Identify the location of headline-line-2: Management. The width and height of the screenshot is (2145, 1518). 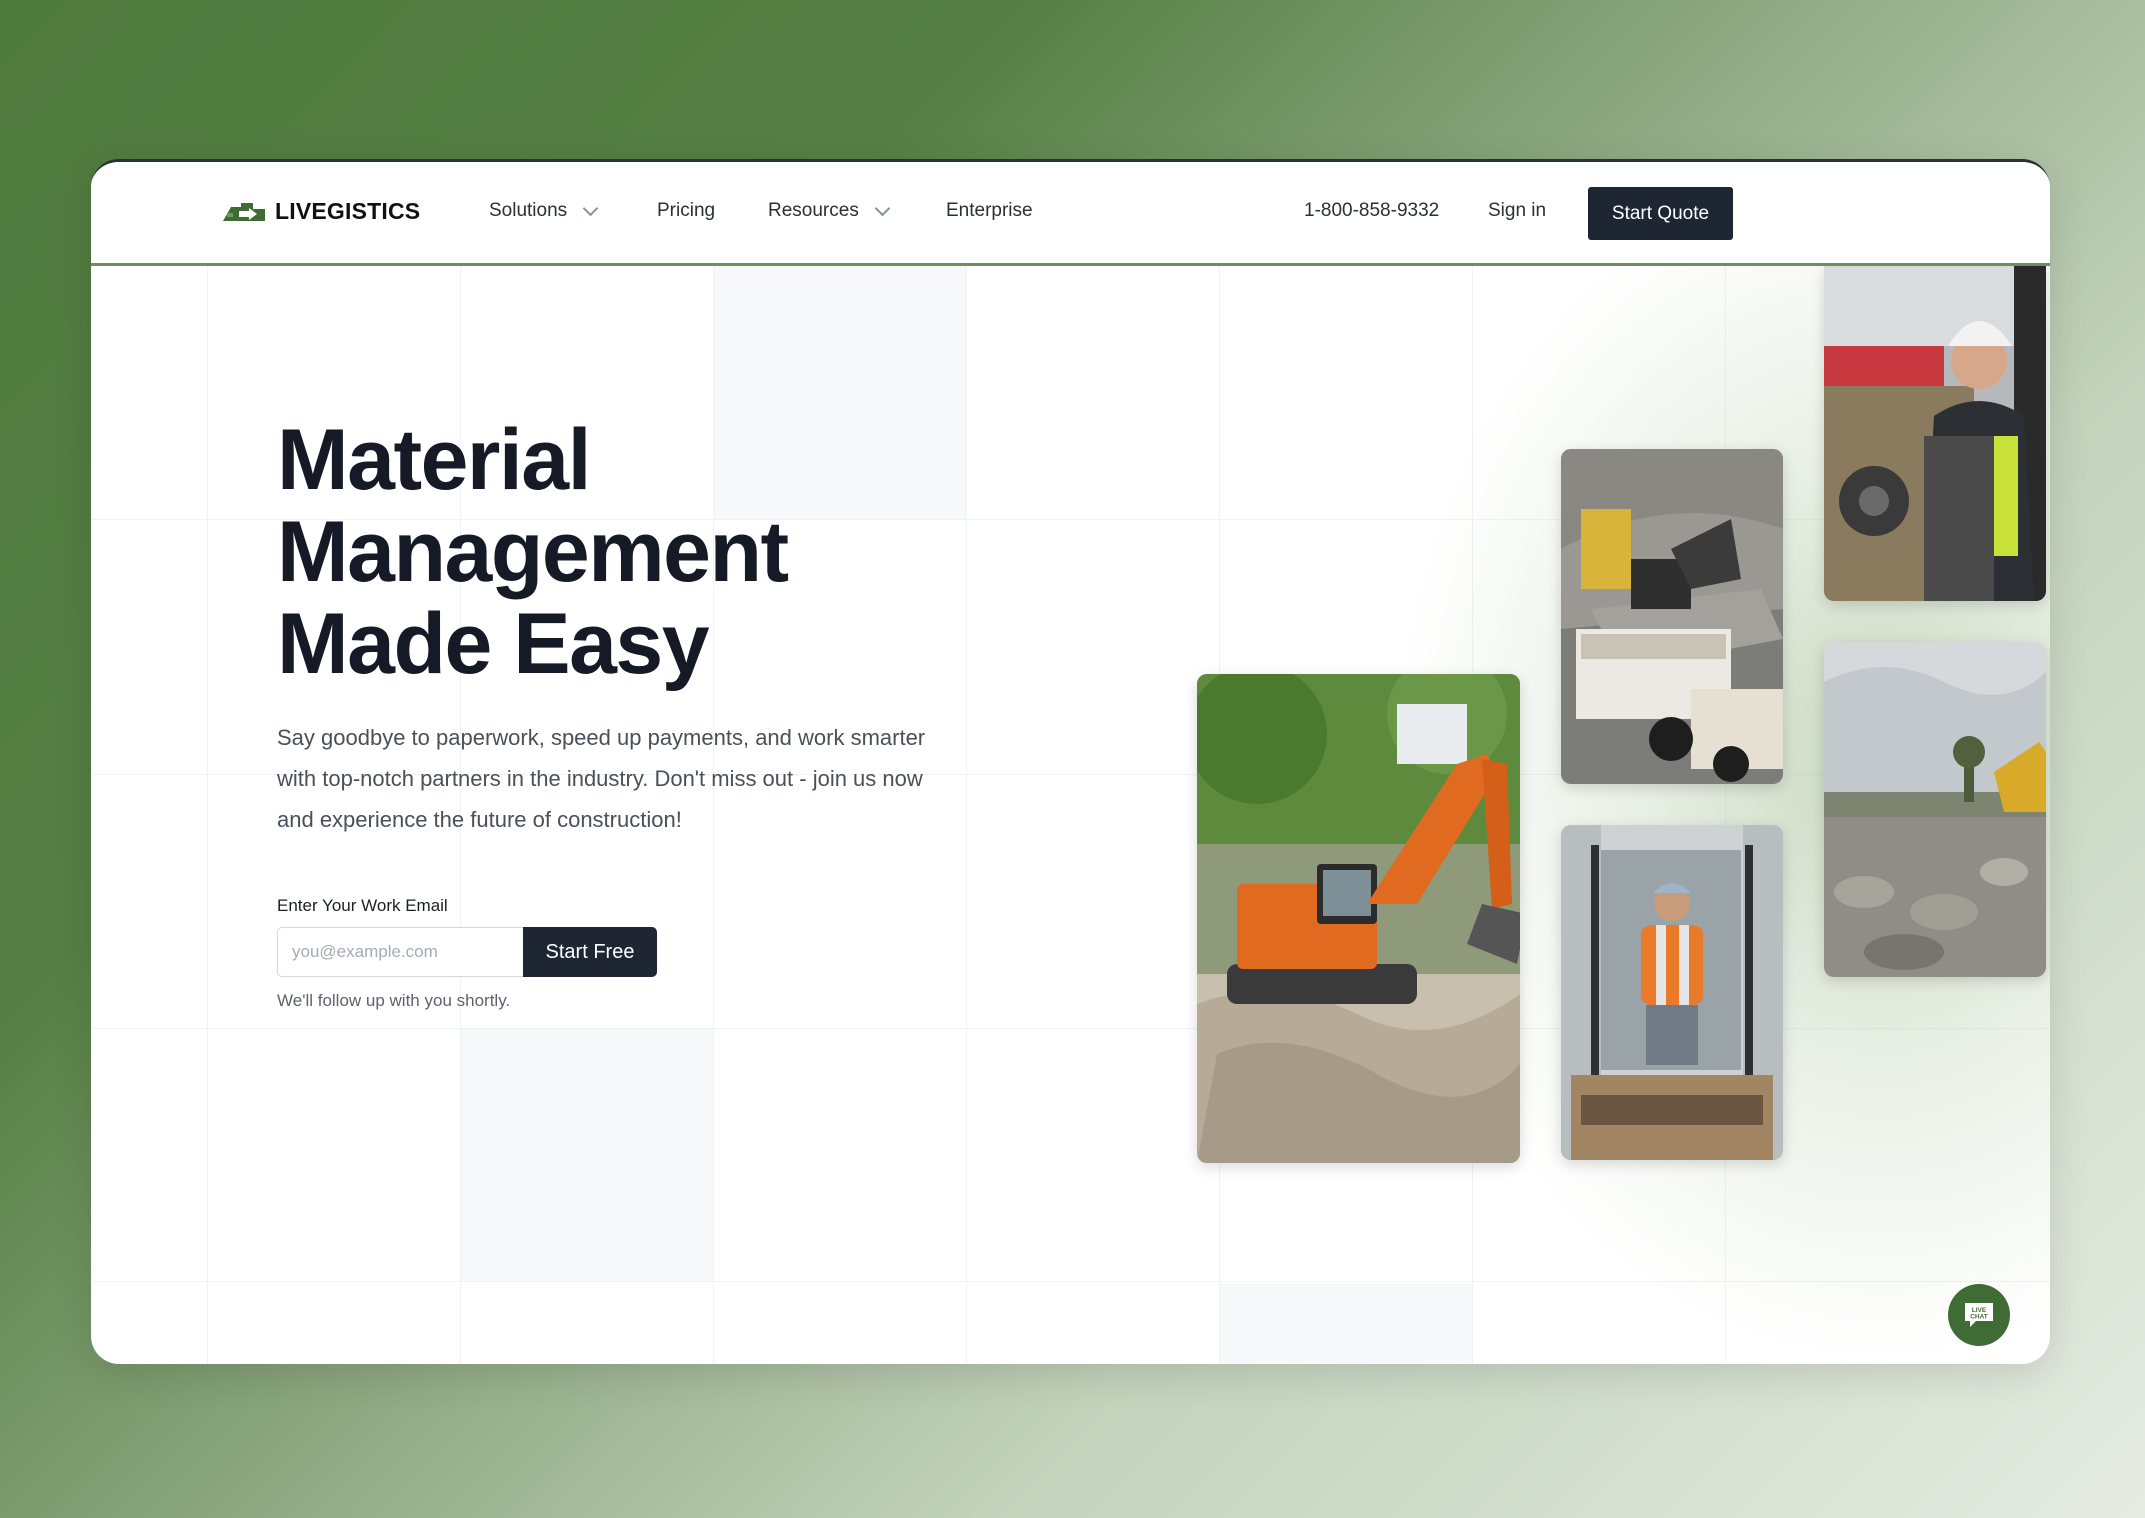
(533, 552).